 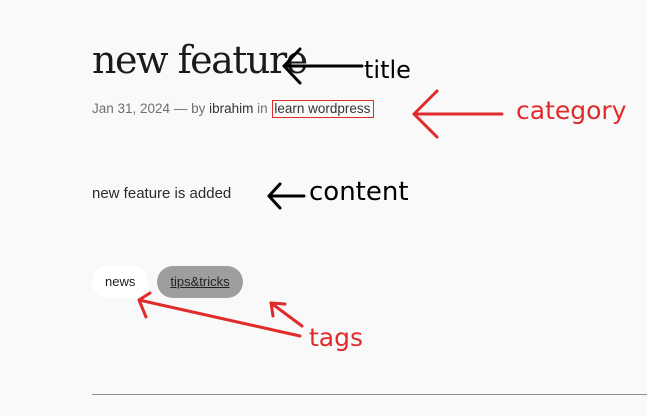 I want to click on meta-in: in, so click(x=262, y=108).